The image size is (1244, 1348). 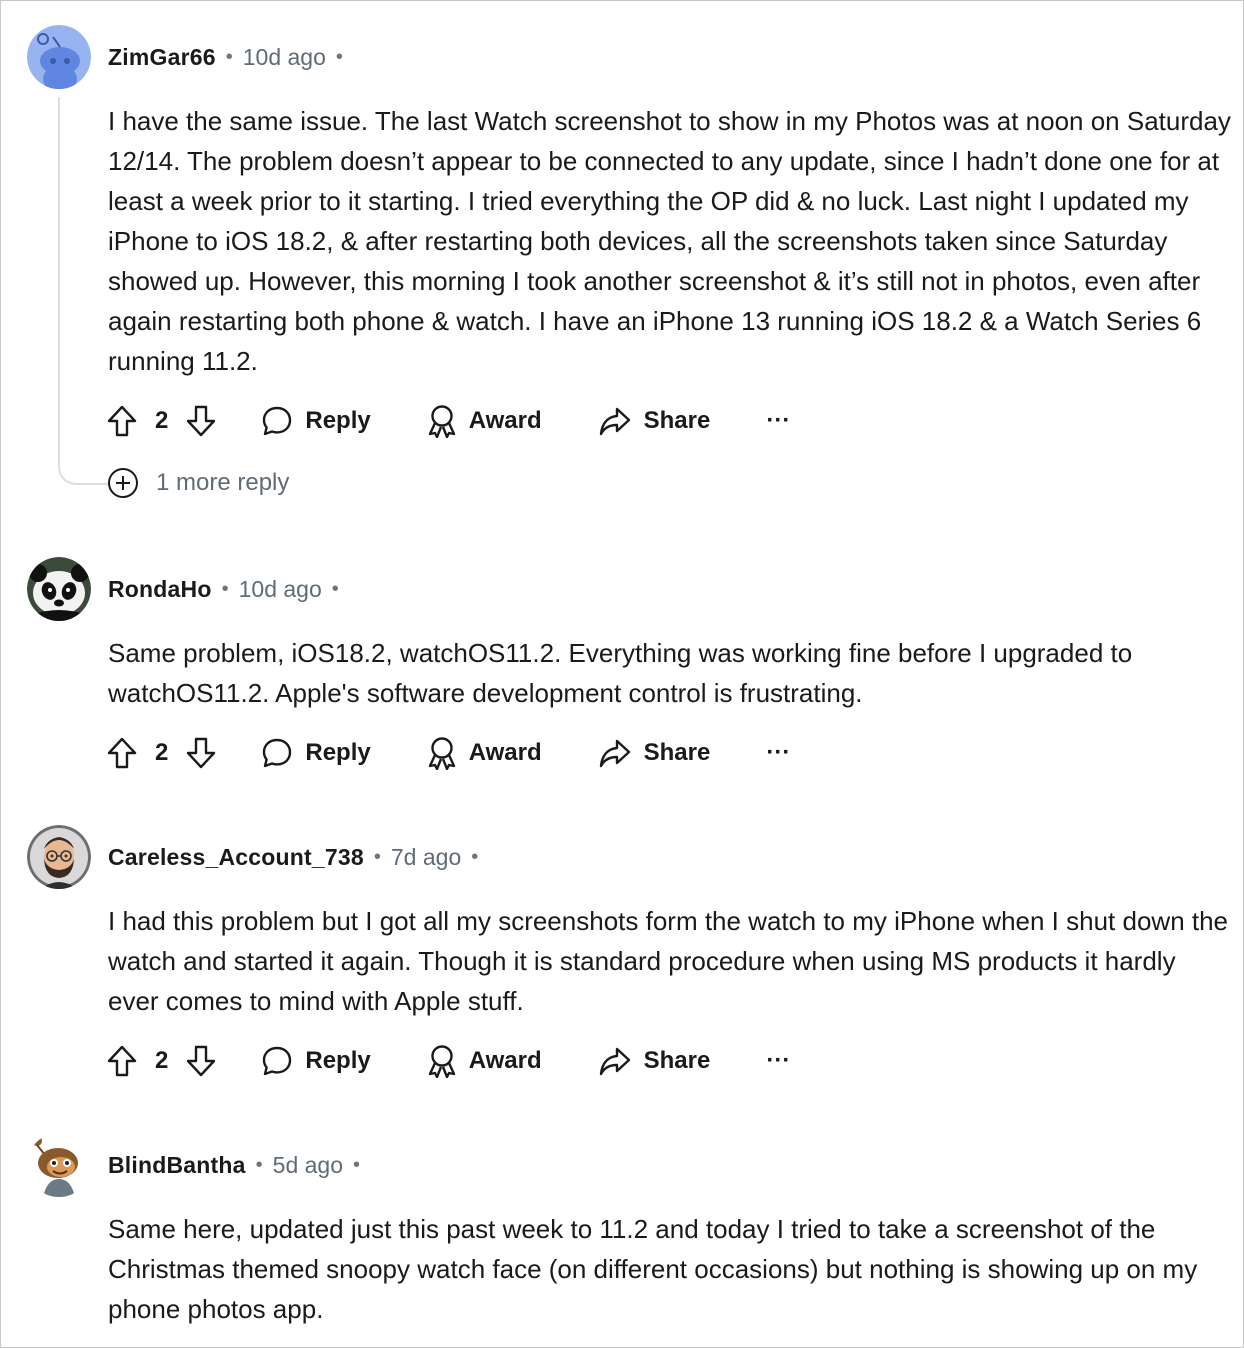 I want to click on reddit-snoo-avatar-icon, so click(x=59, y=57).